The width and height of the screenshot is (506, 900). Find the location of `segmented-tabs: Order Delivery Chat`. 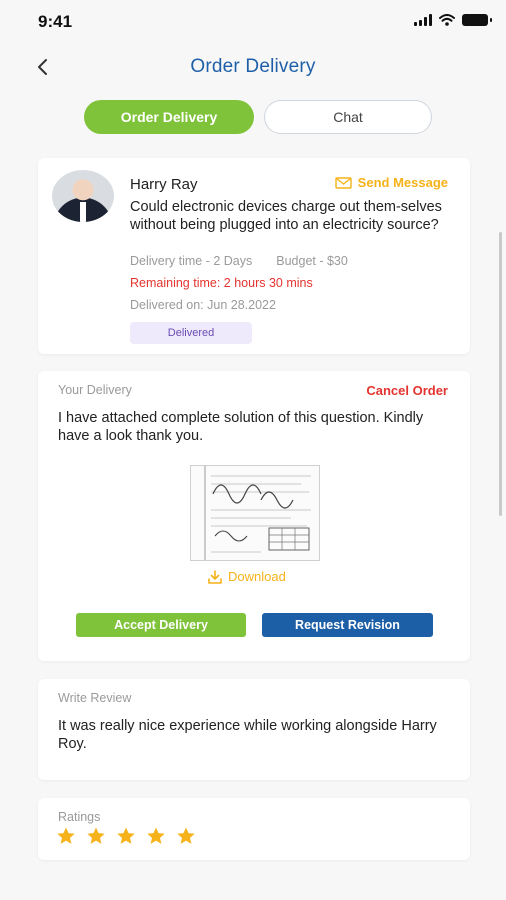

segmented-tabs: Order Delivery Chat is located at coordinates (259, 117).